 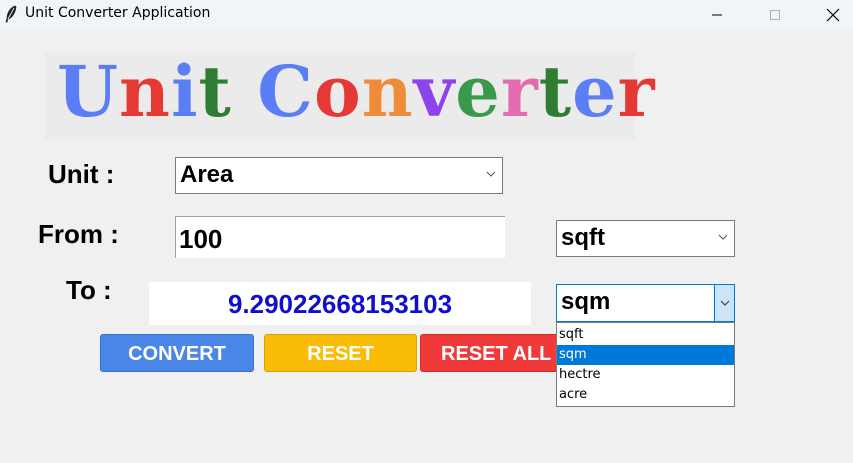 I want to click on convert-button: CONVERT, so click(x=177, y=353).